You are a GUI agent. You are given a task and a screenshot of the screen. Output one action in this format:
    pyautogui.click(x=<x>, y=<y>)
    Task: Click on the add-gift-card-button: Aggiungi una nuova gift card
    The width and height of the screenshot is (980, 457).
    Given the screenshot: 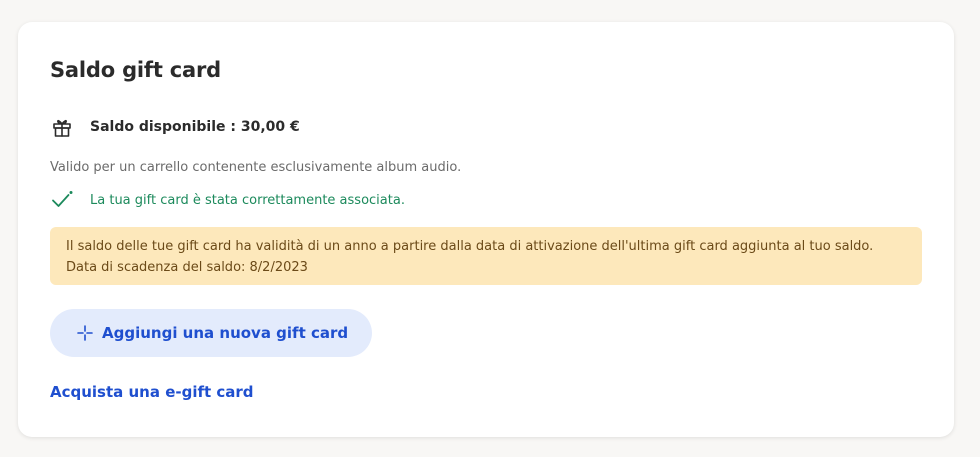 What is the action you would take?
    pyautogui.click(x=211, y=333)
    